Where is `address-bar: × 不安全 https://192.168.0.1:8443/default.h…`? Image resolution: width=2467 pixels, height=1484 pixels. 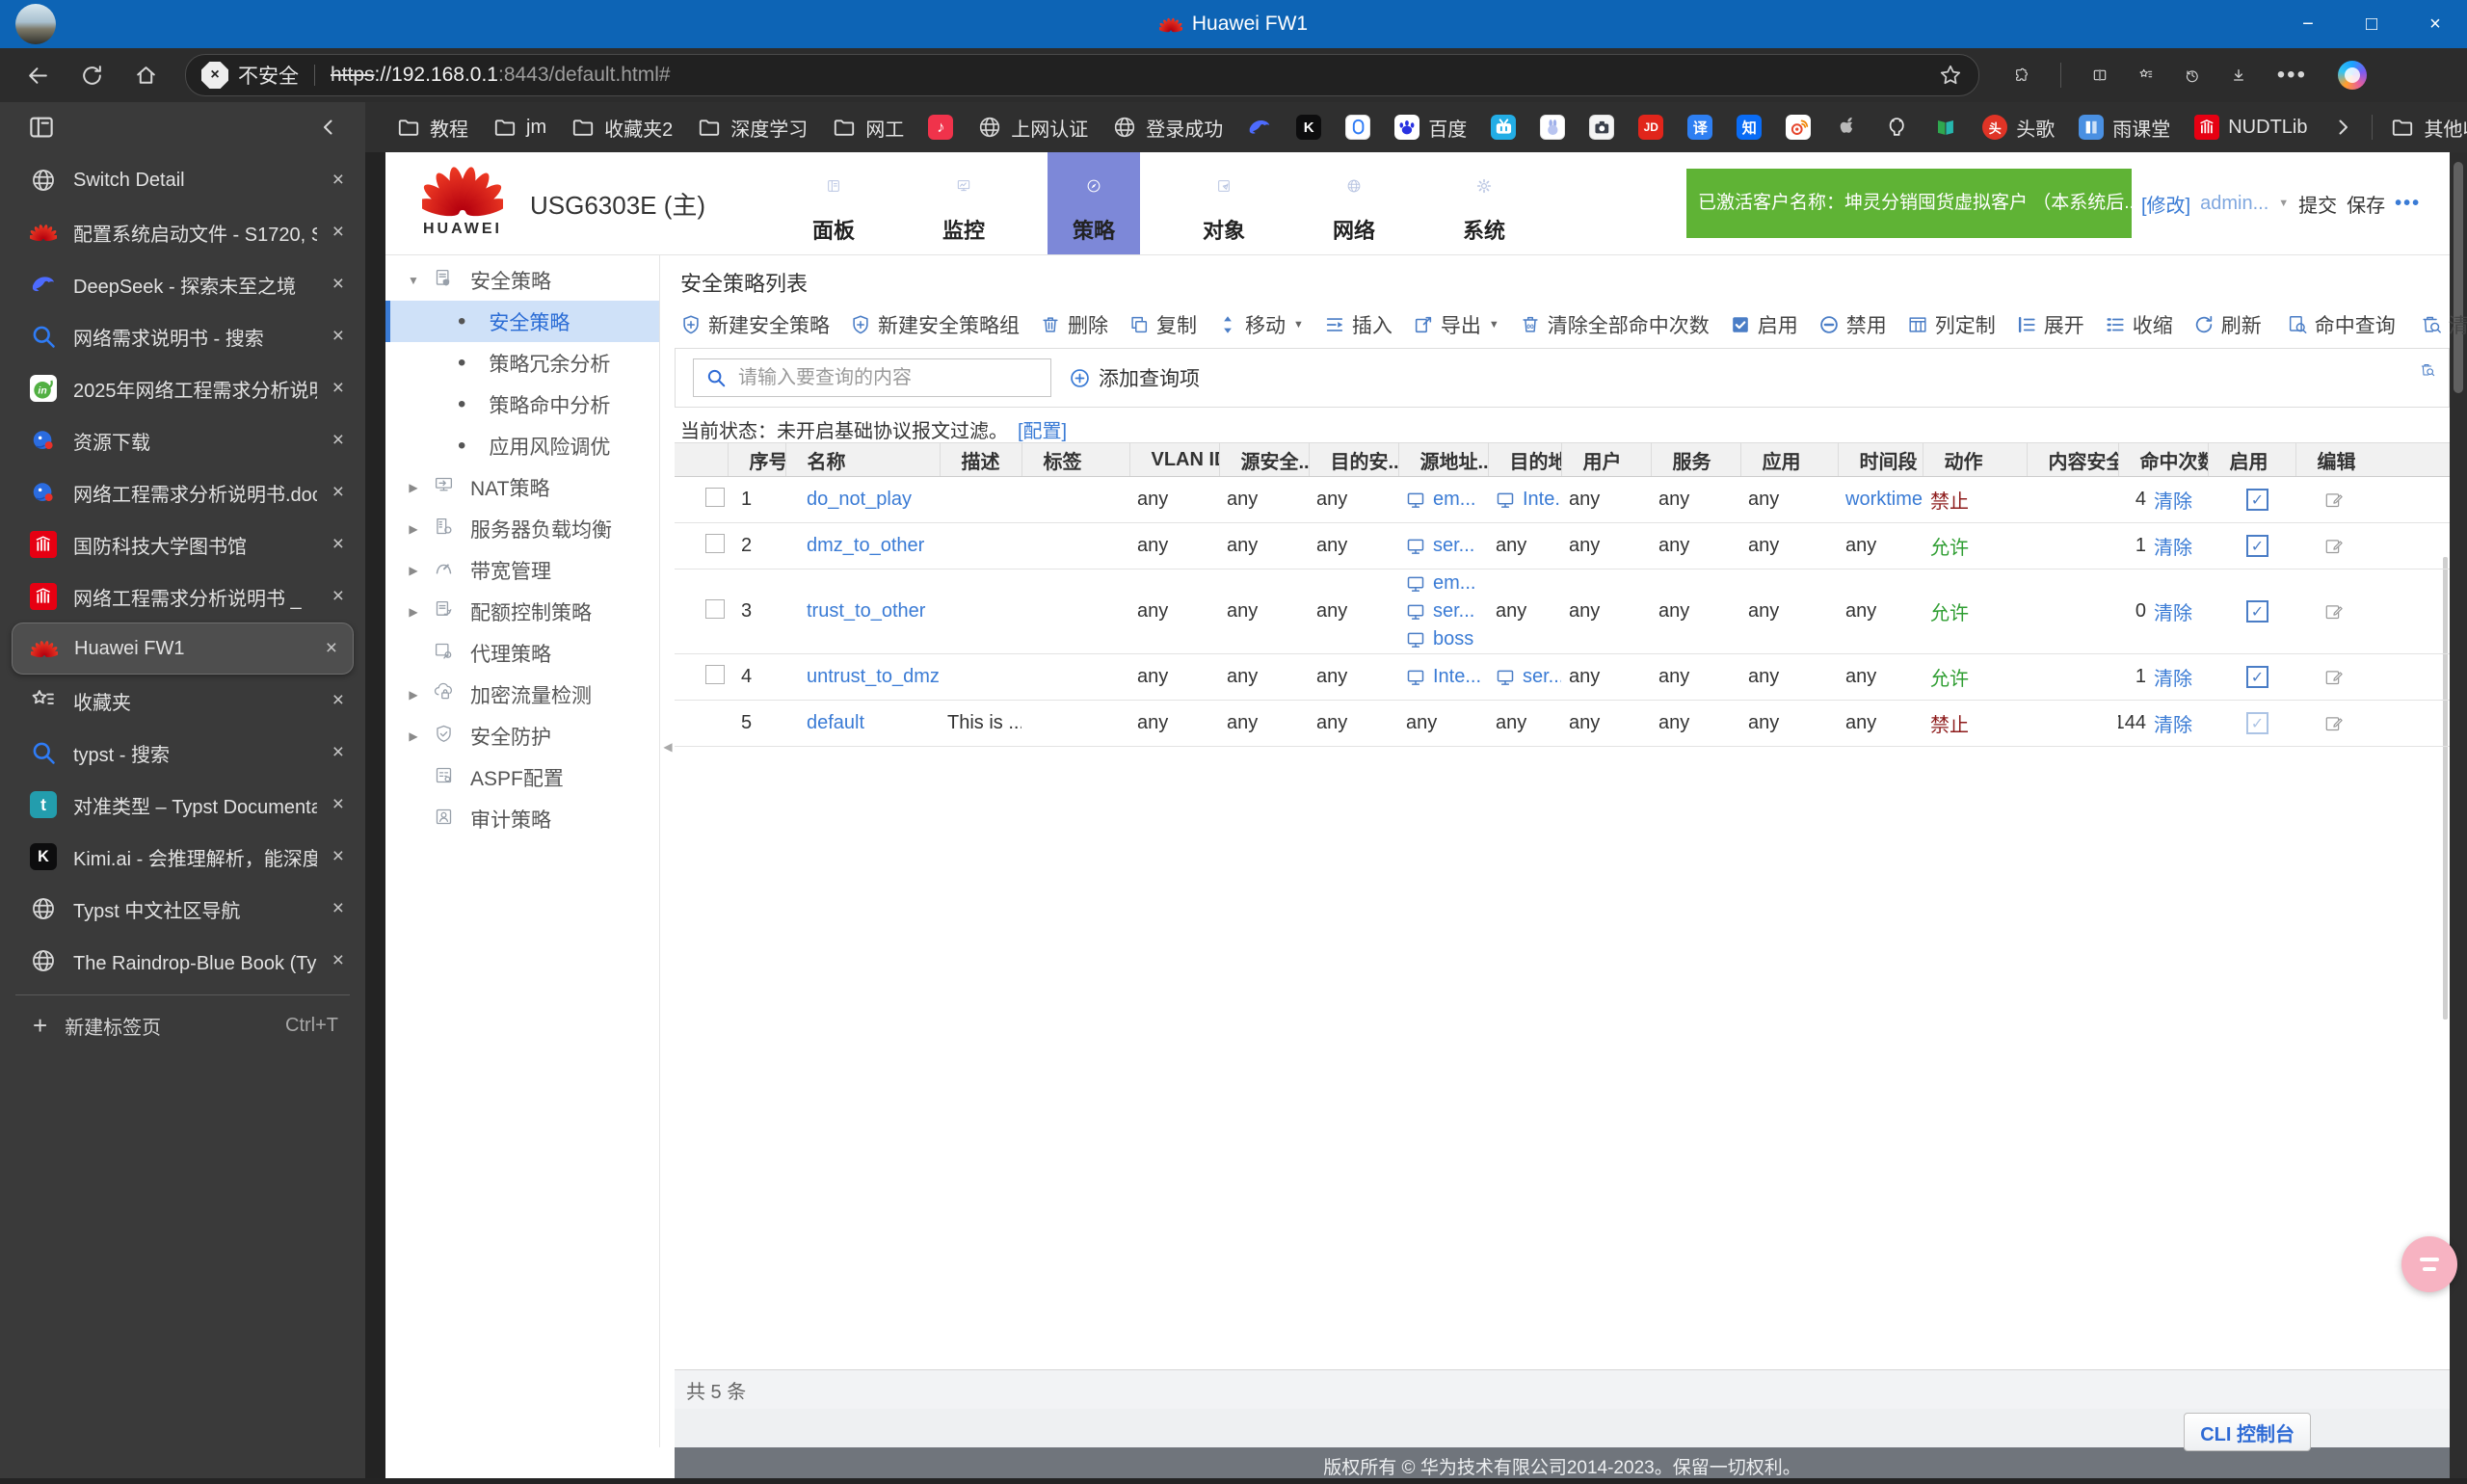
address-bar: × 不安全 https://192.168.0.1:8443/default.h… is located at coordinates (1082, 75).